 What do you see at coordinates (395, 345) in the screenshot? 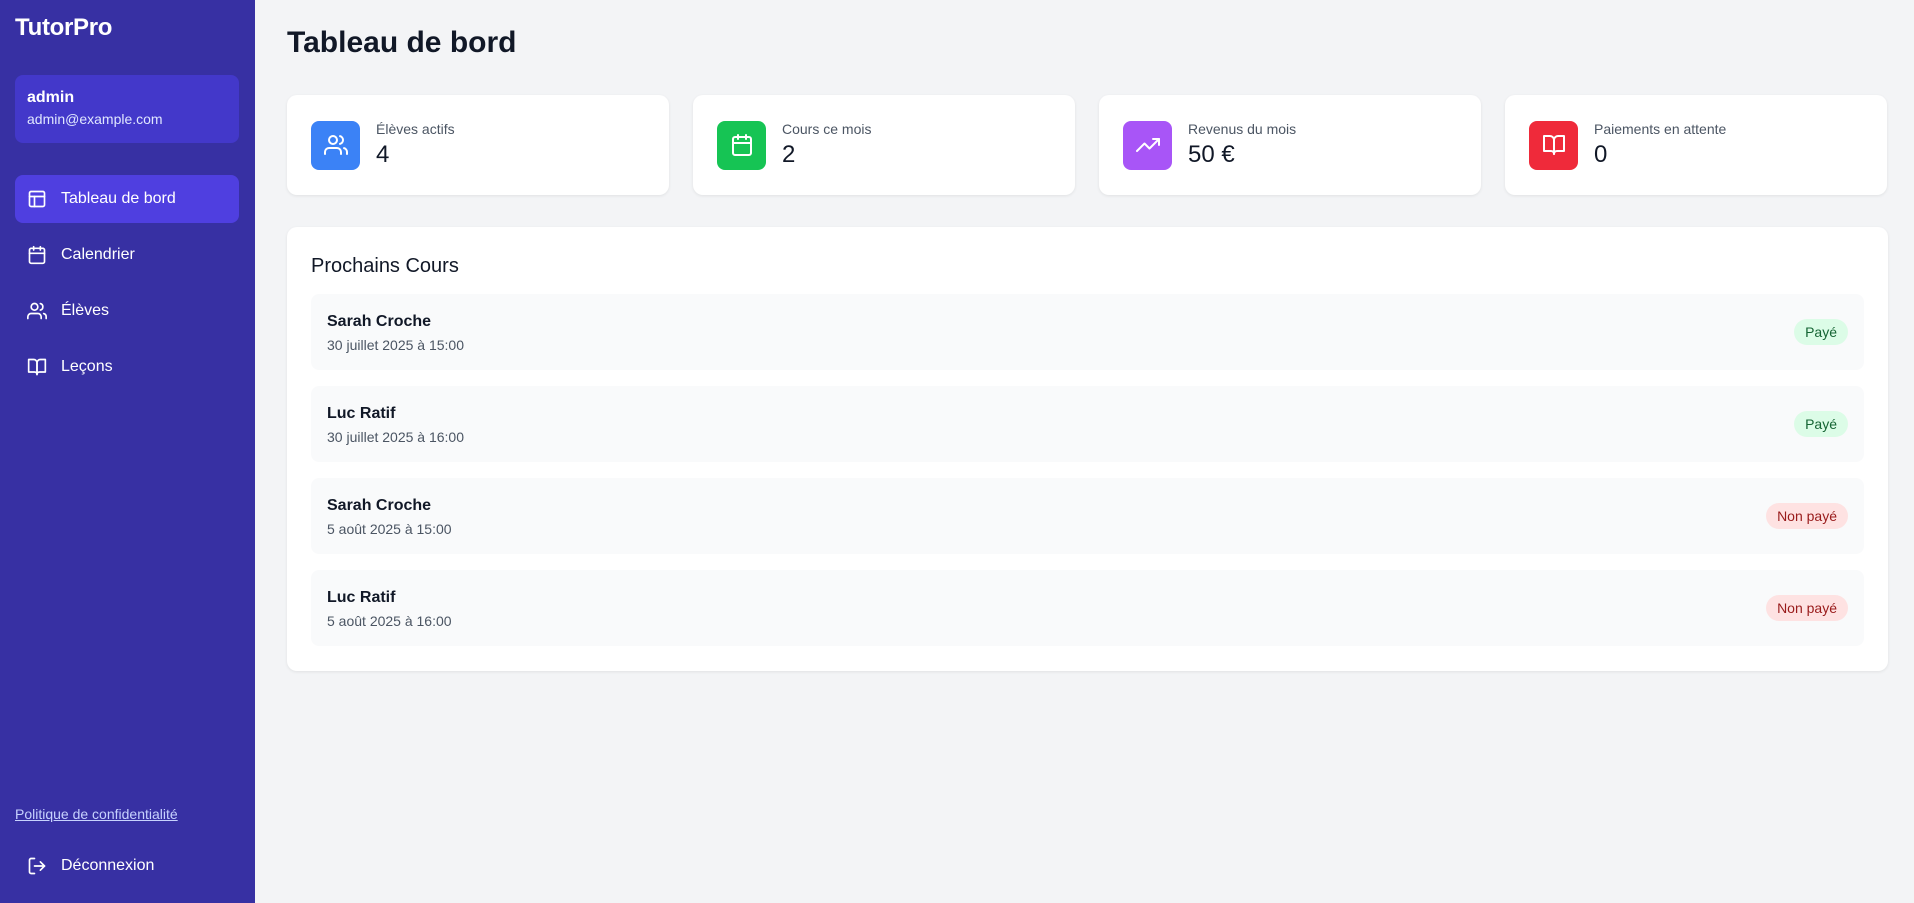
I see `lesson-date: 30 juillet 2025 à 15:00` at bounding box center [395, 345].